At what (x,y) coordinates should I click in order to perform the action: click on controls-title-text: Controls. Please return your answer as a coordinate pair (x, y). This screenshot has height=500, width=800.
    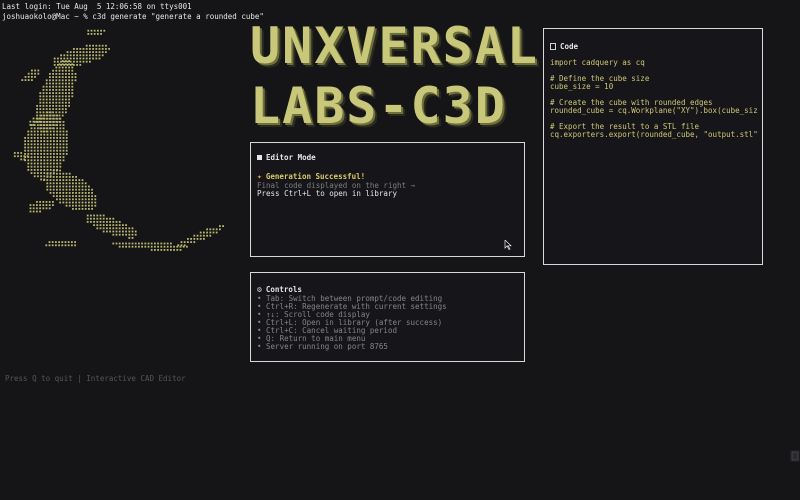
    Looking at the image, I should click on (283, 289).